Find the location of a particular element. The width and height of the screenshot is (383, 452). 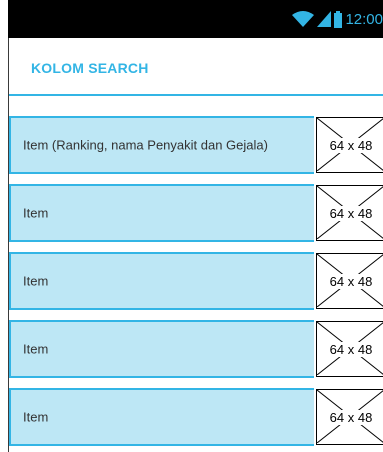

battery-icon is located at coordinates (338, 19).